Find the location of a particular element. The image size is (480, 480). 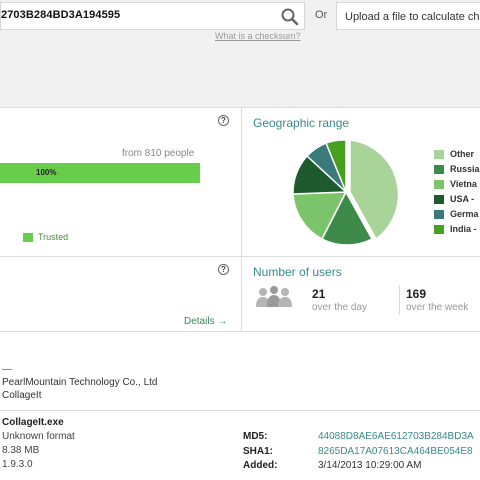

users-title: Number of users is located at coordinates (297, 272).